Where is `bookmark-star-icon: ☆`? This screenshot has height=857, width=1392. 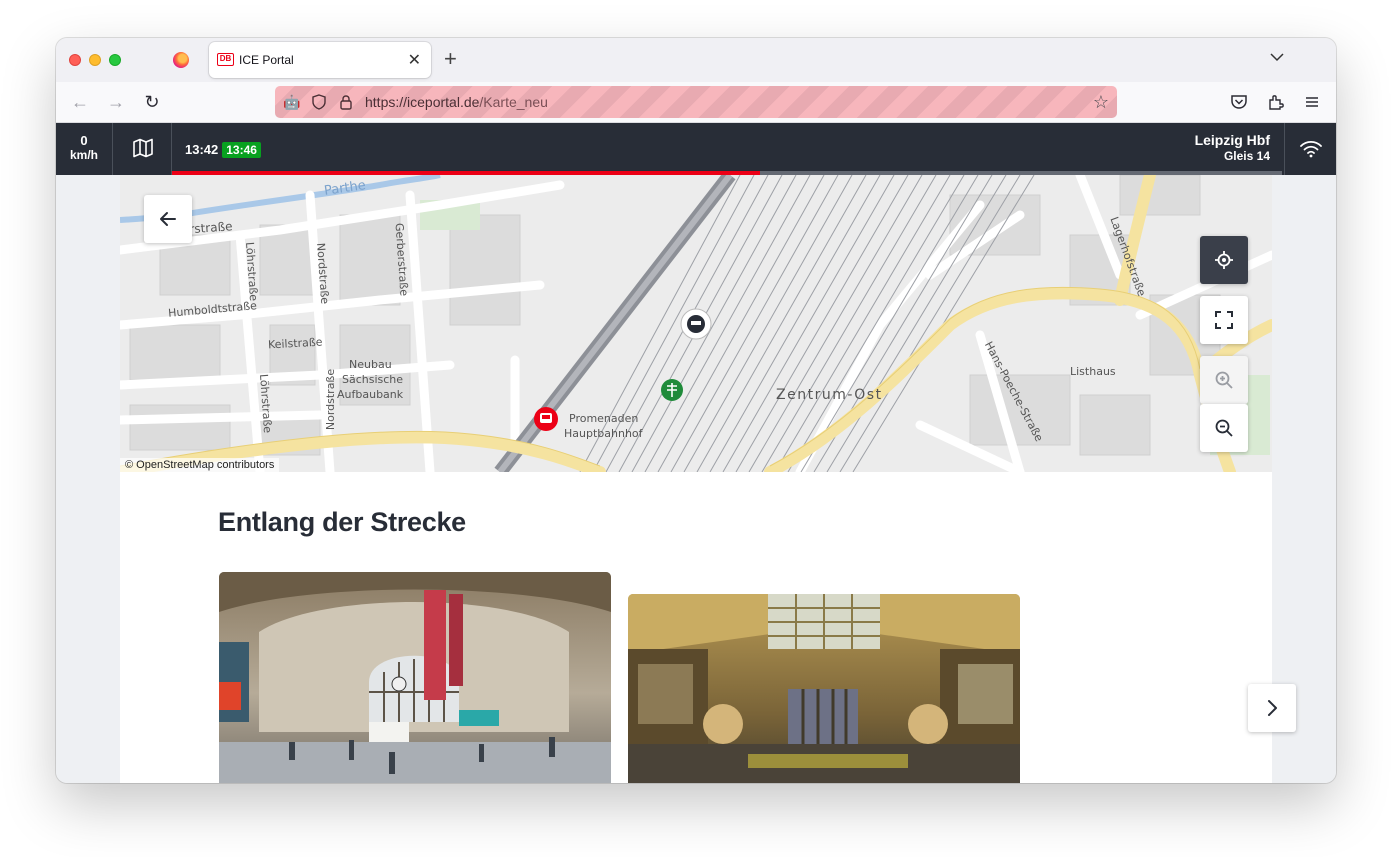 bookmark-star-icon: ☆ is located at coordinates (1101, 102).